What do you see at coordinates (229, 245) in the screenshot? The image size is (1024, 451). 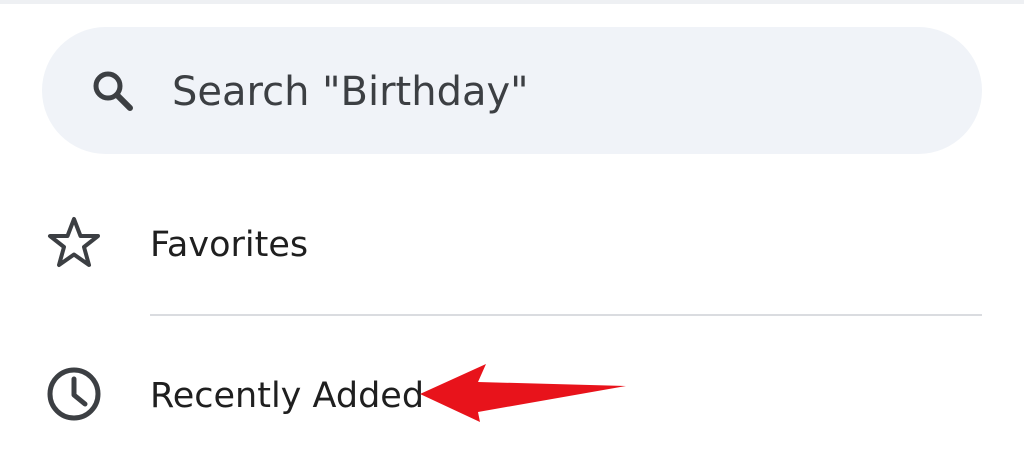 I see `menu-item-label: Favorites` at bounding box center [229, 245].